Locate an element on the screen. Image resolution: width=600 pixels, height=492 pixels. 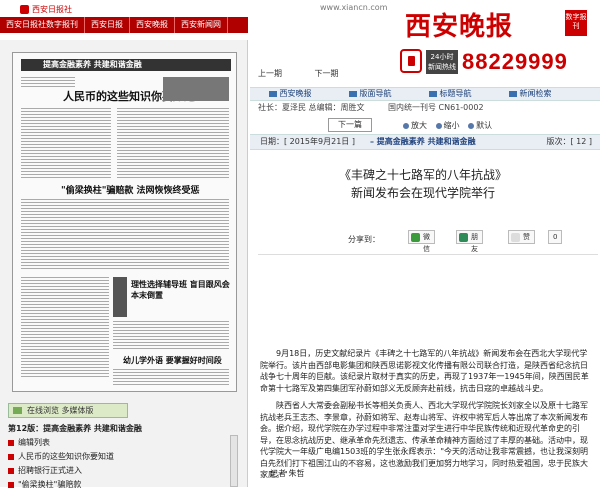
section-tabs: 西安晚报 版面导航 标题导航 新闻检索 is located at coordinates (425, 94).